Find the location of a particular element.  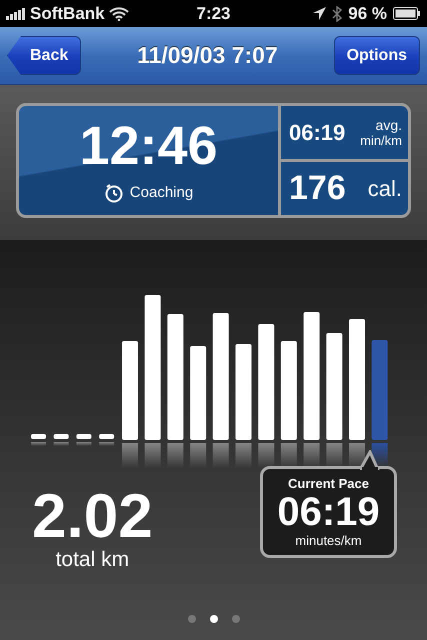

calories-value: 176 is located at coordinates (317, 188).